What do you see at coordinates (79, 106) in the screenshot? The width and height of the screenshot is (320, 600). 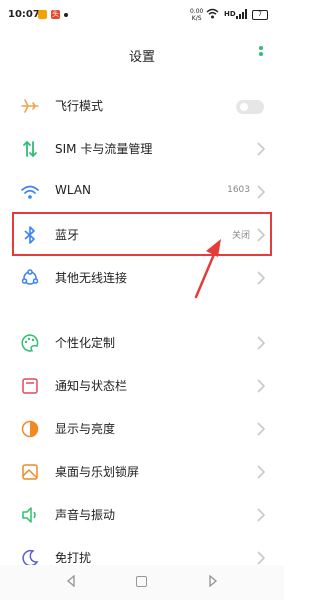 I see `settings-row-label: 飞行模式` at bounding box center [79, 106].